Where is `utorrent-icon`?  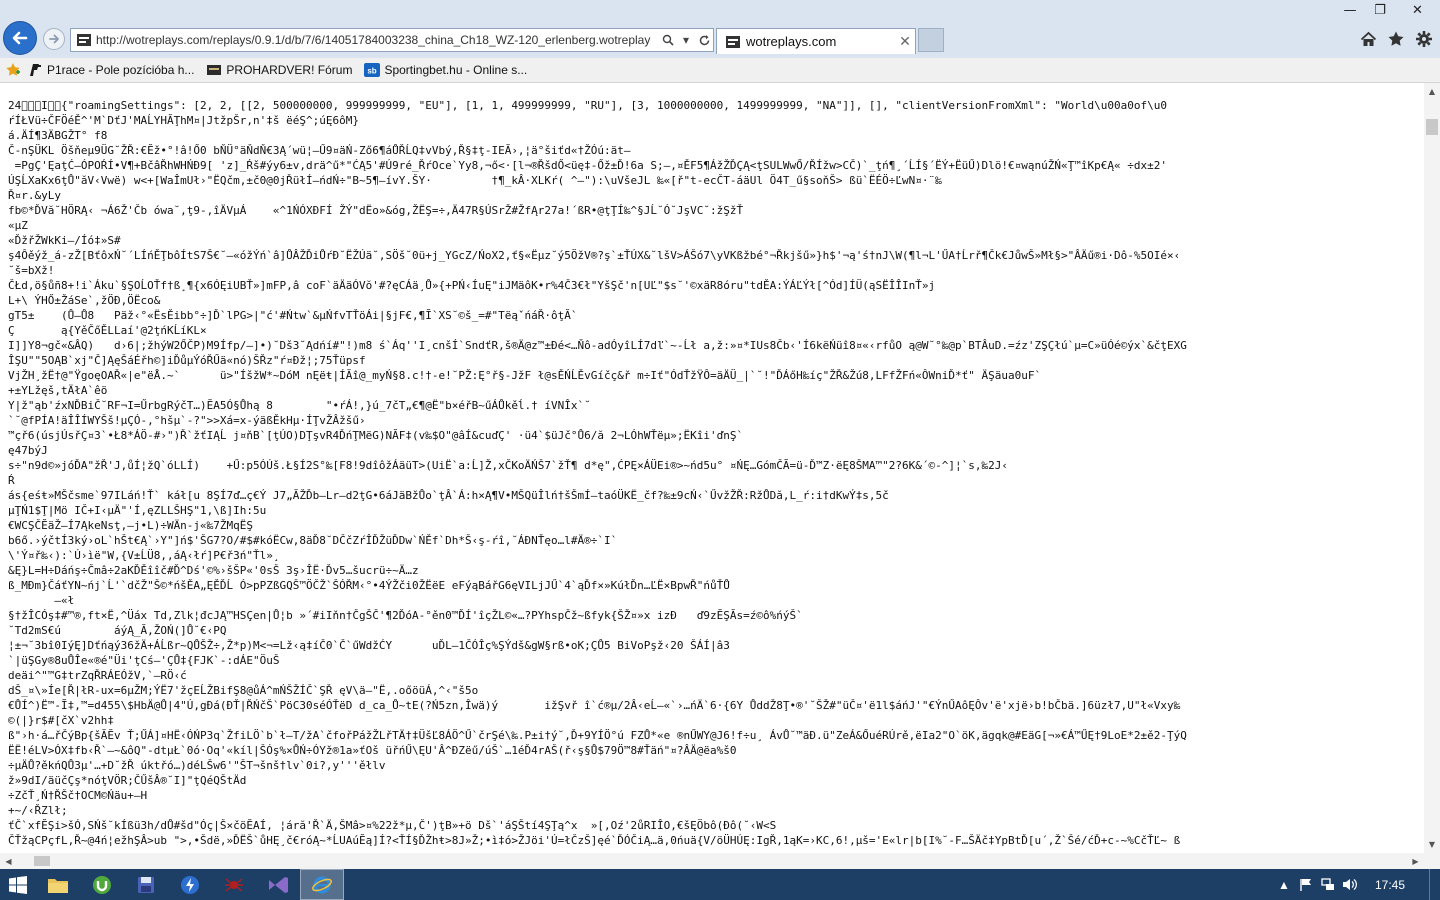
utorrent-icon is located at coordinates (102, 884).